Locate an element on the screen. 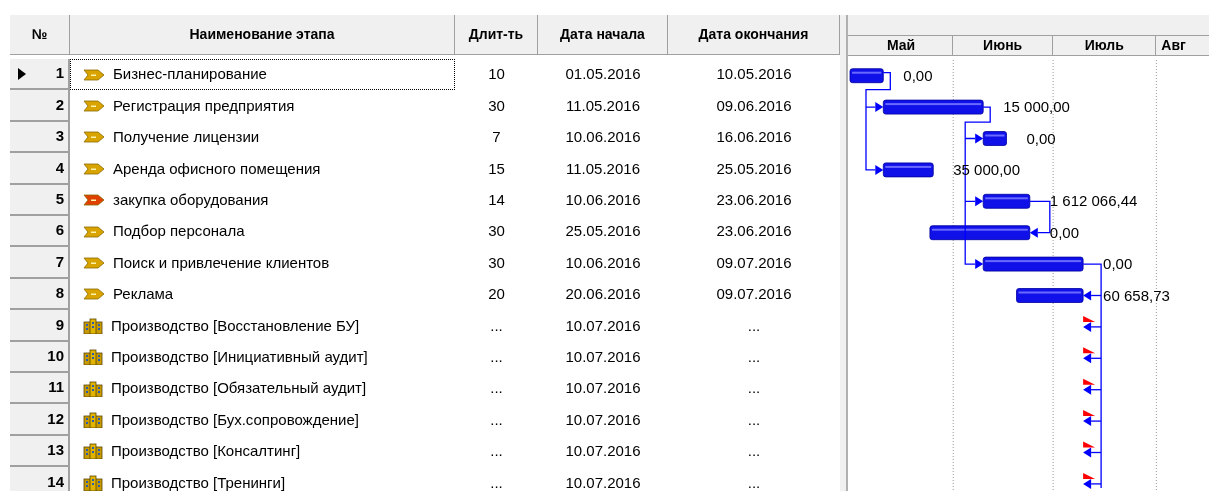 The width and height of the screenshot is (1209, 491). row-number: 1 is located at coordinates (59, 73).